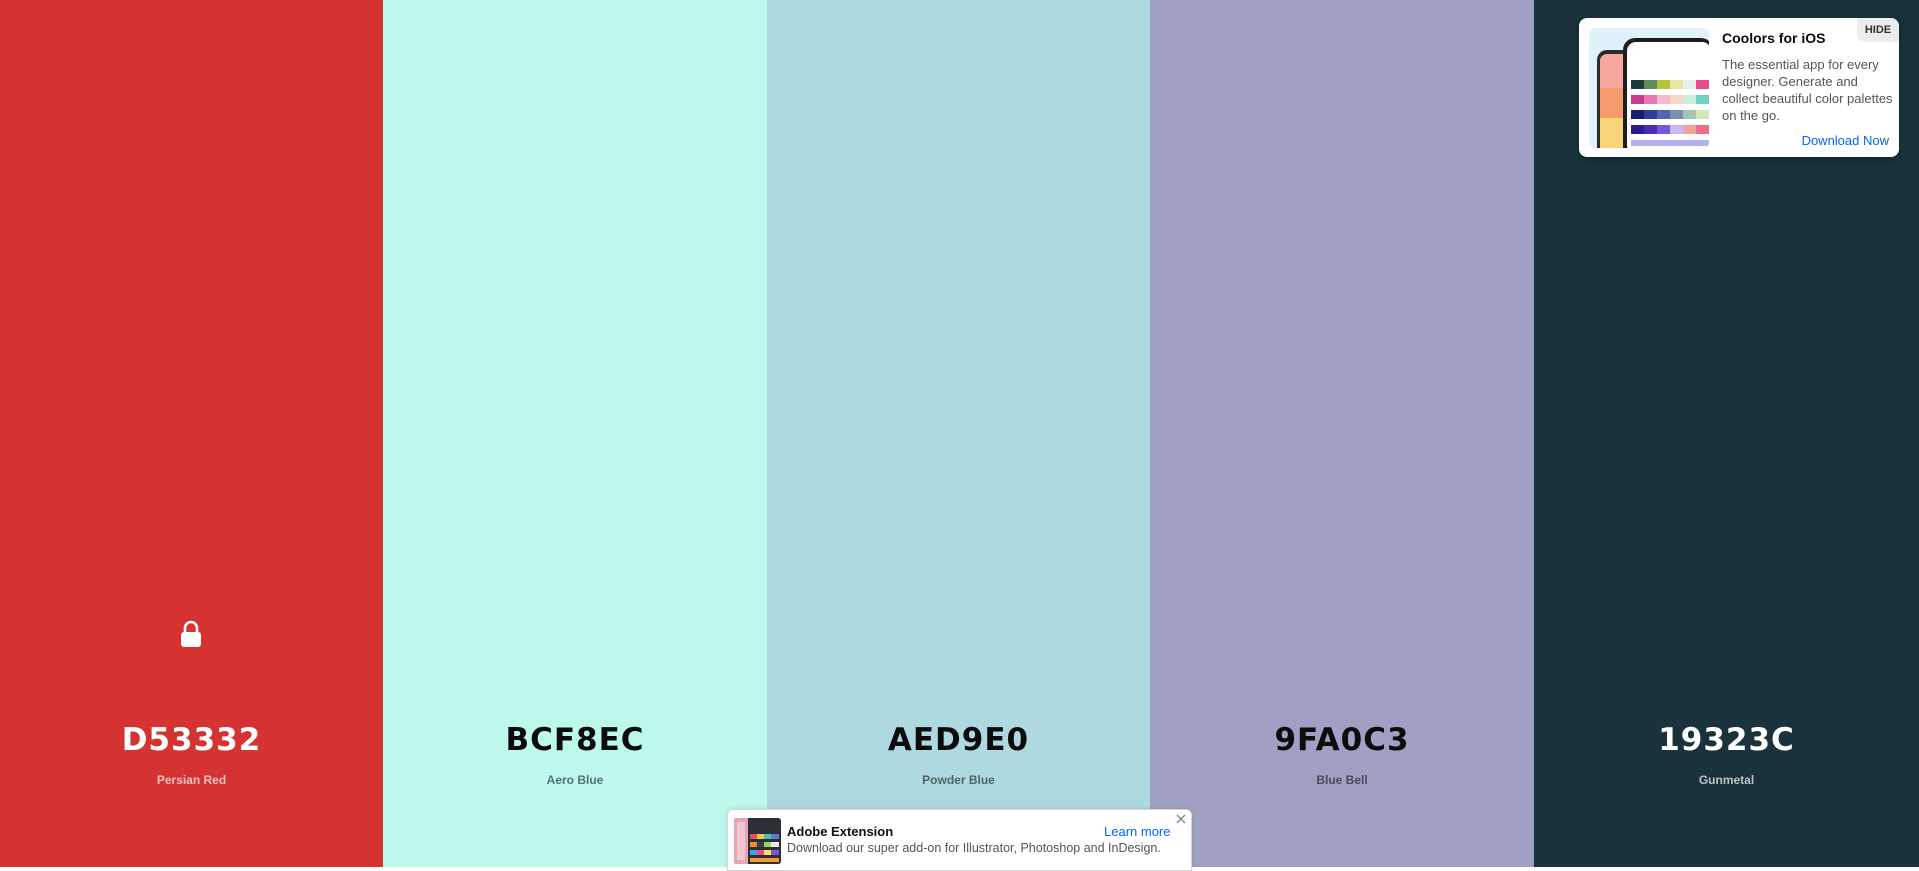 The width and height of the screenshot is (1919, 871). What do you see at coordinates (1342, 740) in the screenshot?
I see `color-hex-code: 9FA0C3` at bounding box center [1342, 740].